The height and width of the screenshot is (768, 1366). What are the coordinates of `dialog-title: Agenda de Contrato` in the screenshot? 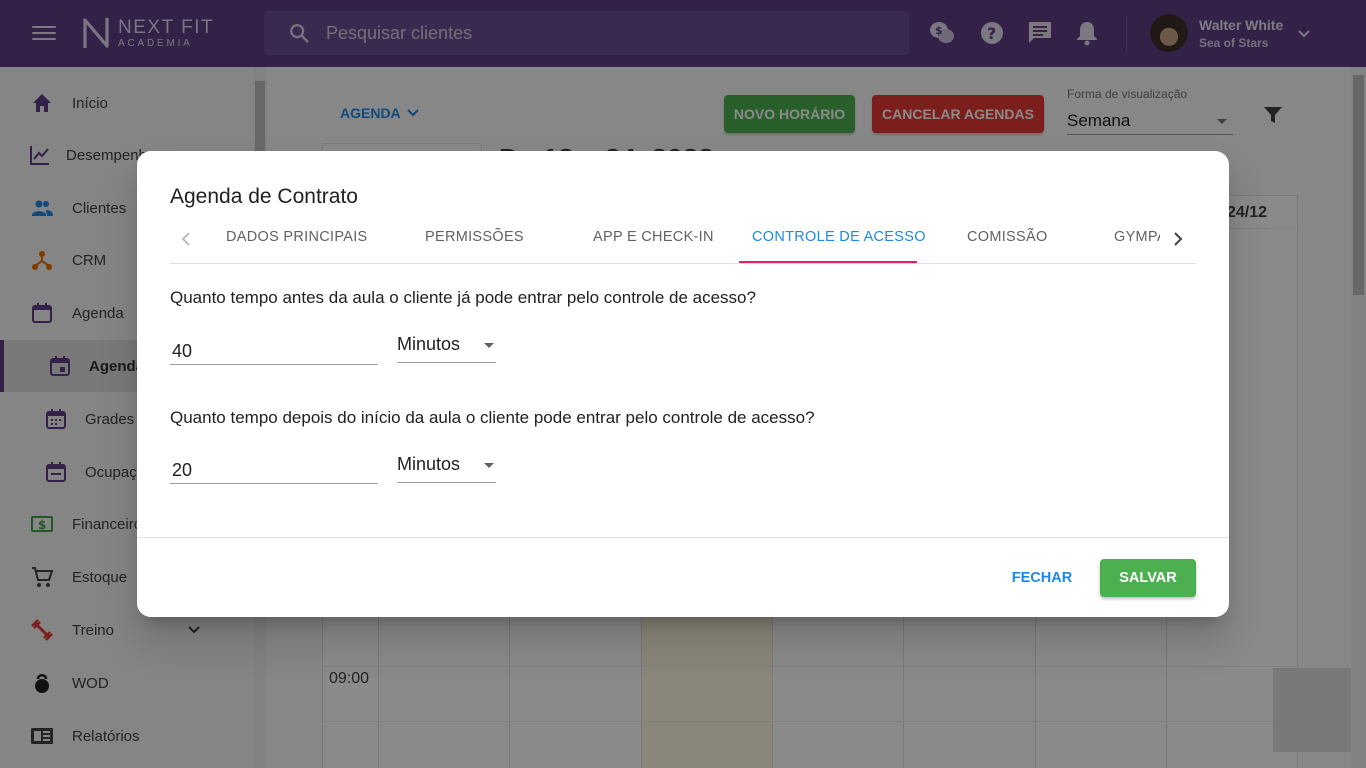 It's located at (264, 196).